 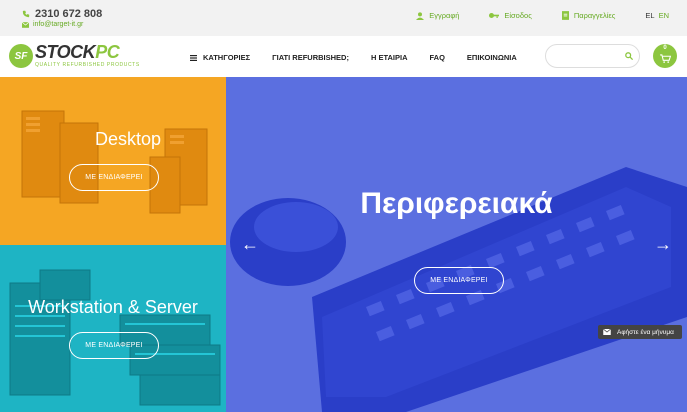 What do you see at coordinates (518, 15) in the screenshot?
I see `login-label: Είσοδος` at bounding box center [518, 15].